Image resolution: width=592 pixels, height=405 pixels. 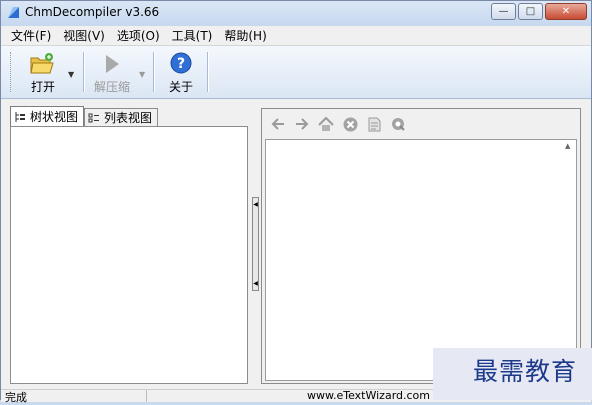 I want to click on tab-tree-view-label: 树状视图, so click(x=54, y=117).